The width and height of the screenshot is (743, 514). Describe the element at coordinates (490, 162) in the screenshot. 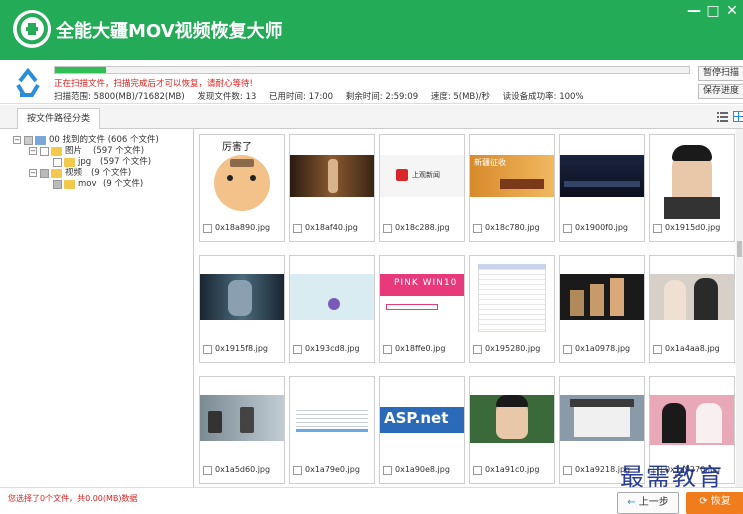

I see `thumbnail-text: 新疆征收` at that location.